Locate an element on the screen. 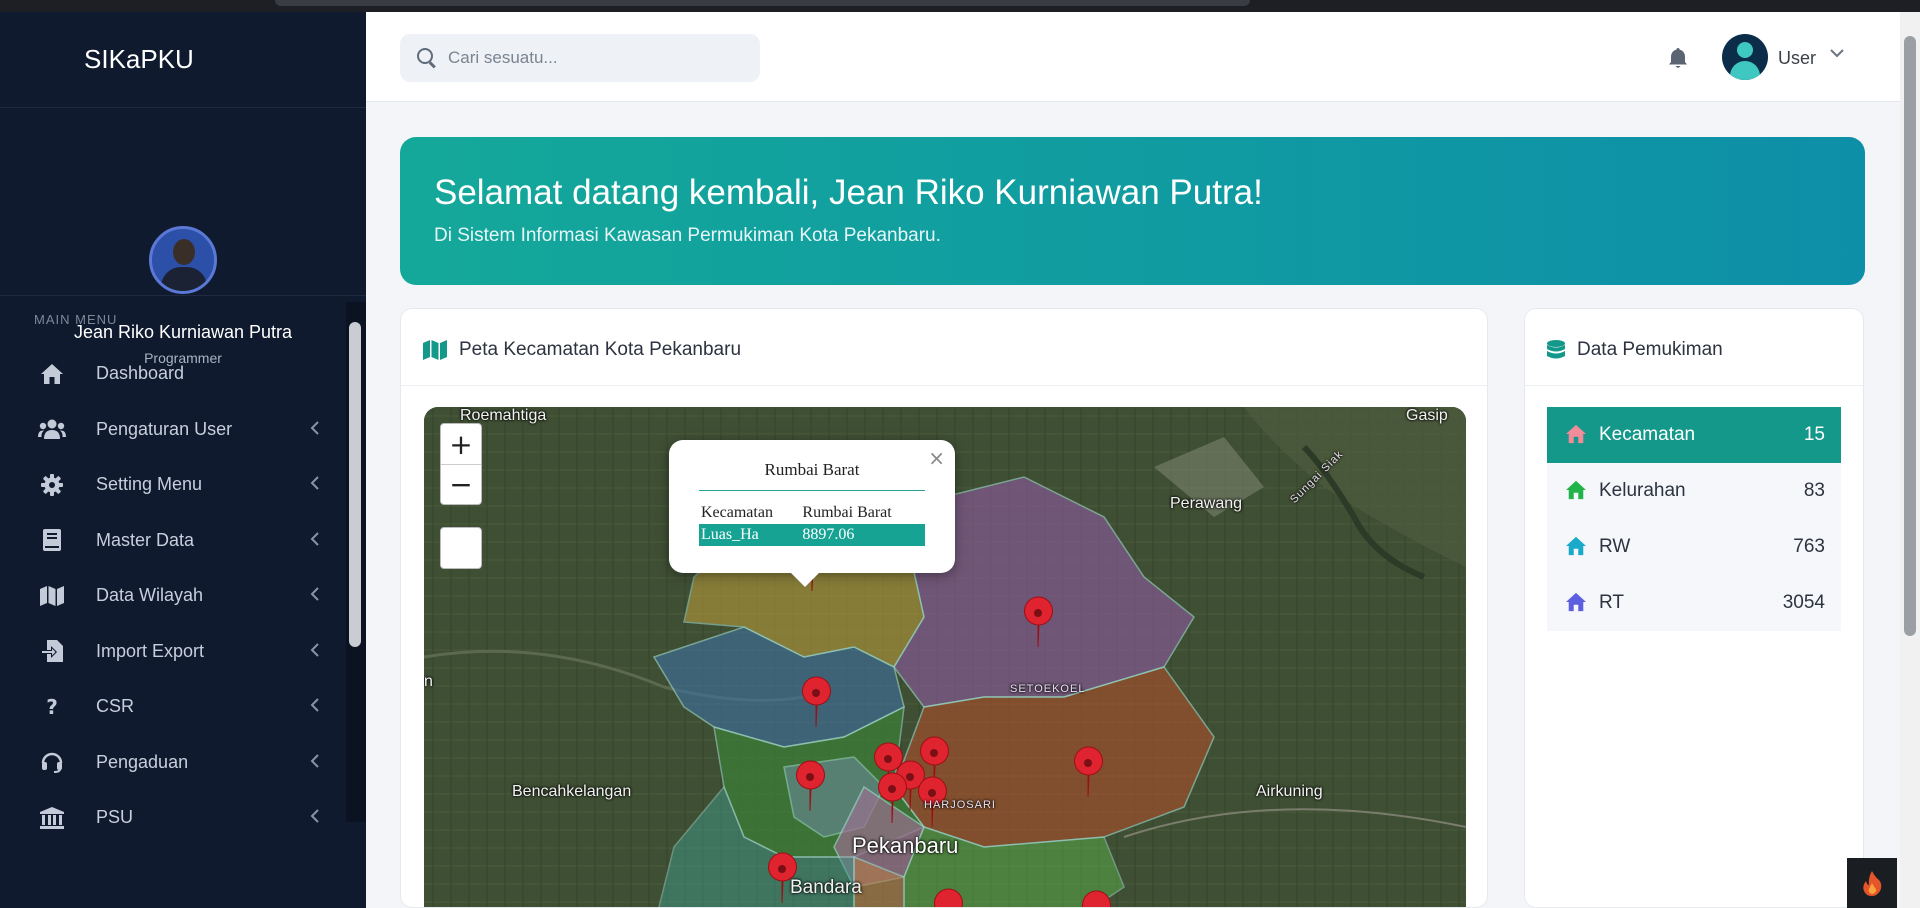  popup-row: Luas_Ha 8897.06 is located at coordinates (812, 535).